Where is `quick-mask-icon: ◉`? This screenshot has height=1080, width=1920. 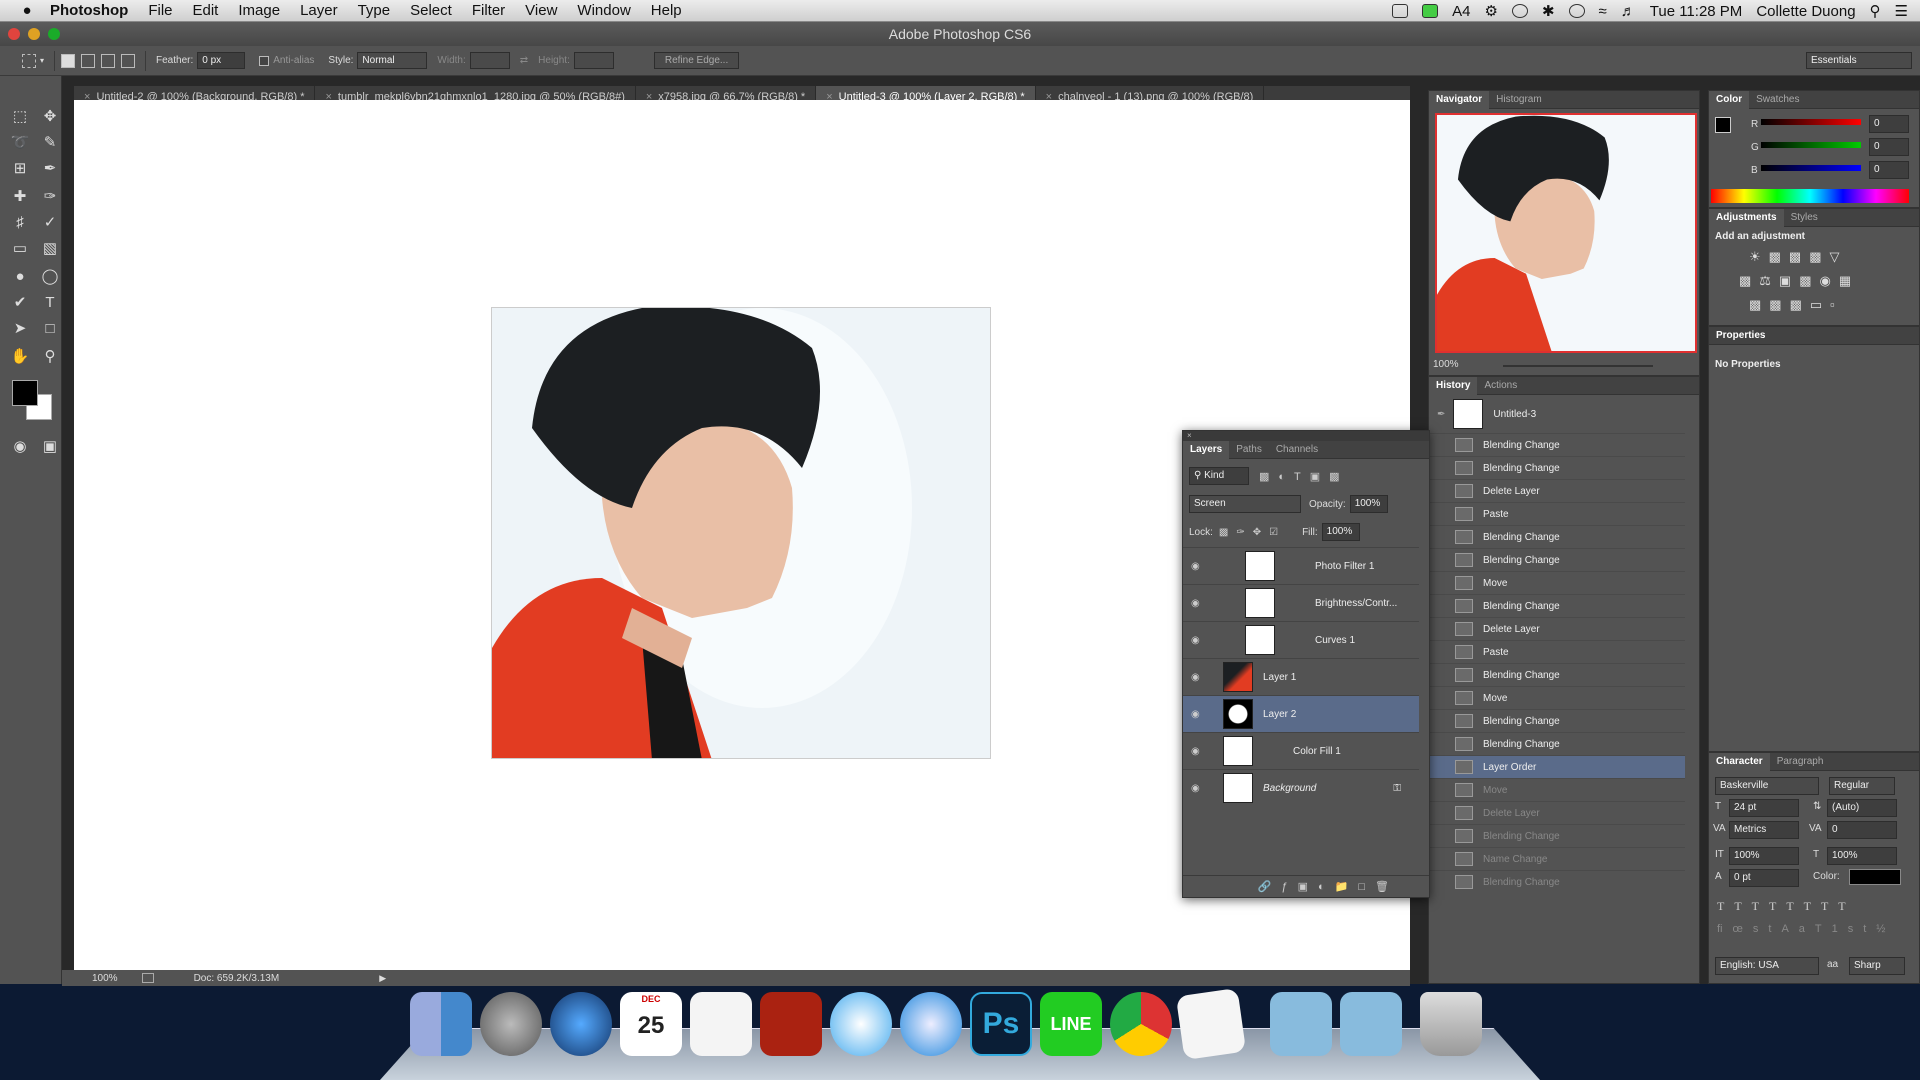
quick-mask-icon: ◉ is located at coordinates (20, 447).